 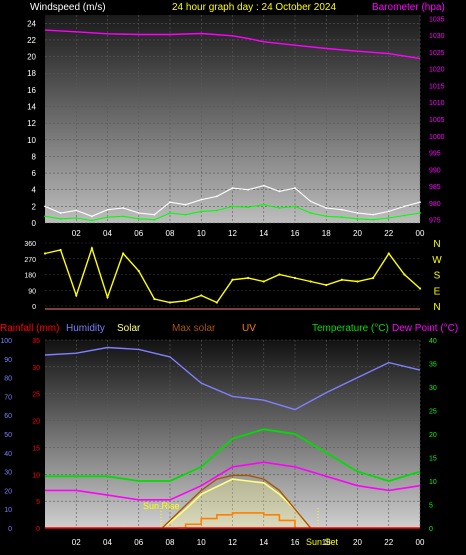 What do you see at coordinates (435, 221) in the screenshot?
I see `barometer-tick-label: 975` at bounding box center [435, 221].